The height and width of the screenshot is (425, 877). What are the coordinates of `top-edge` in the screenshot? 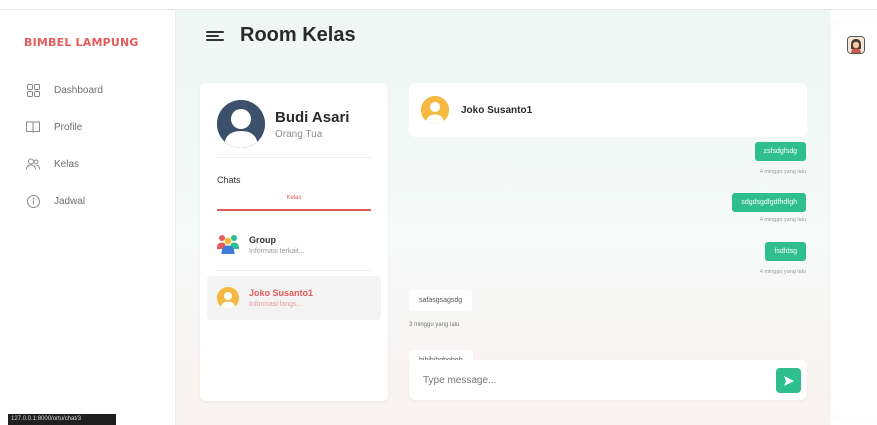 It's located at (438, 5).